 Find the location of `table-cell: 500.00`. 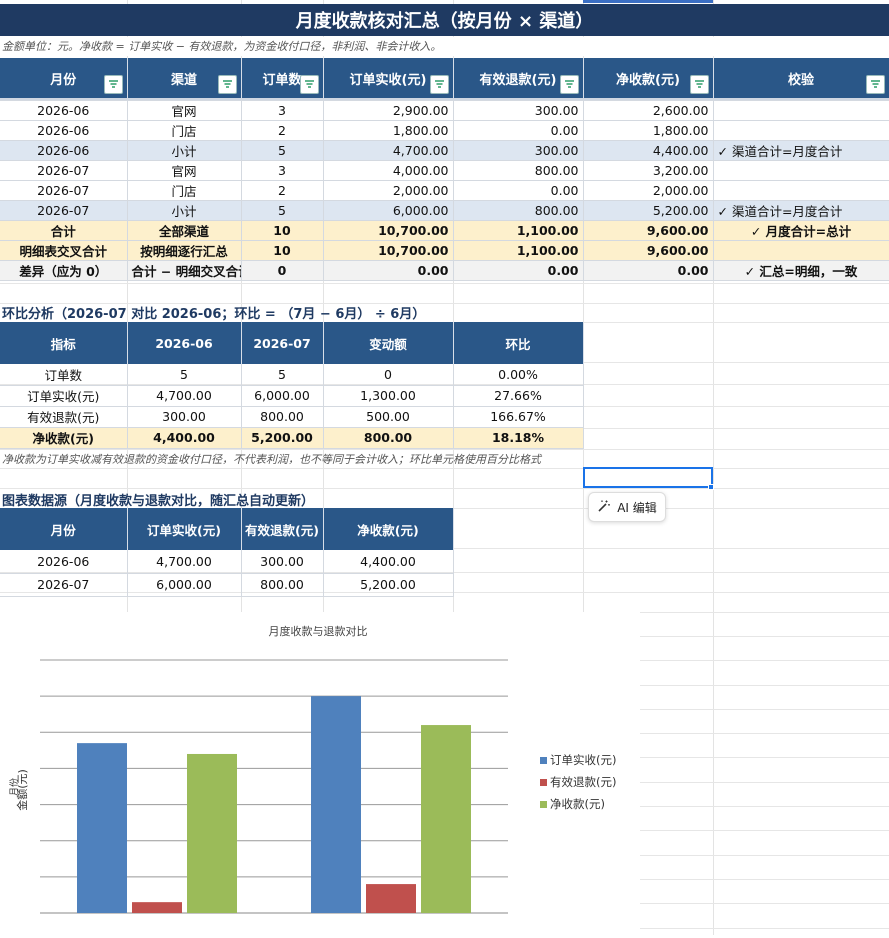

table-cell: 500.00 is located at coordinates (388, 417).